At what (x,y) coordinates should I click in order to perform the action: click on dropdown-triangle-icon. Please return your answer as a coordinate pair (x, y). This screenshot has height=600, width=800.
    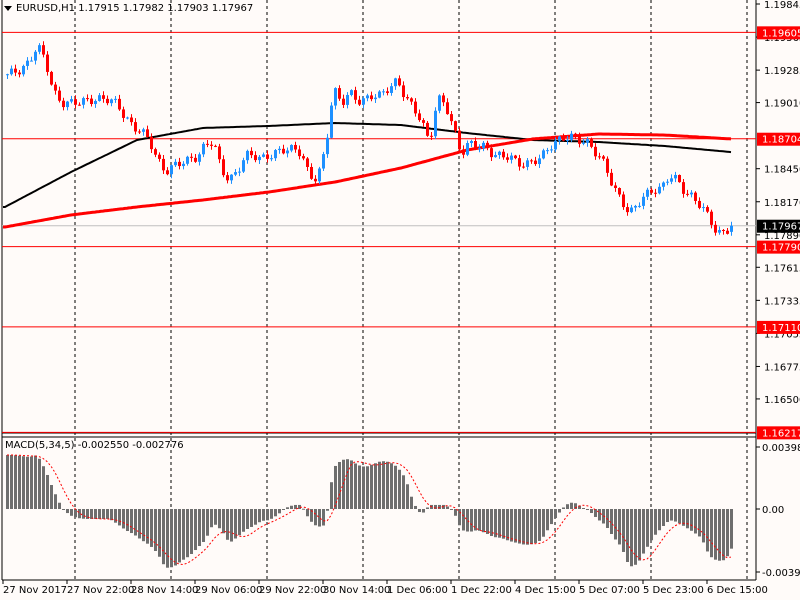
    Looking at the image, I should click on (8, 8).